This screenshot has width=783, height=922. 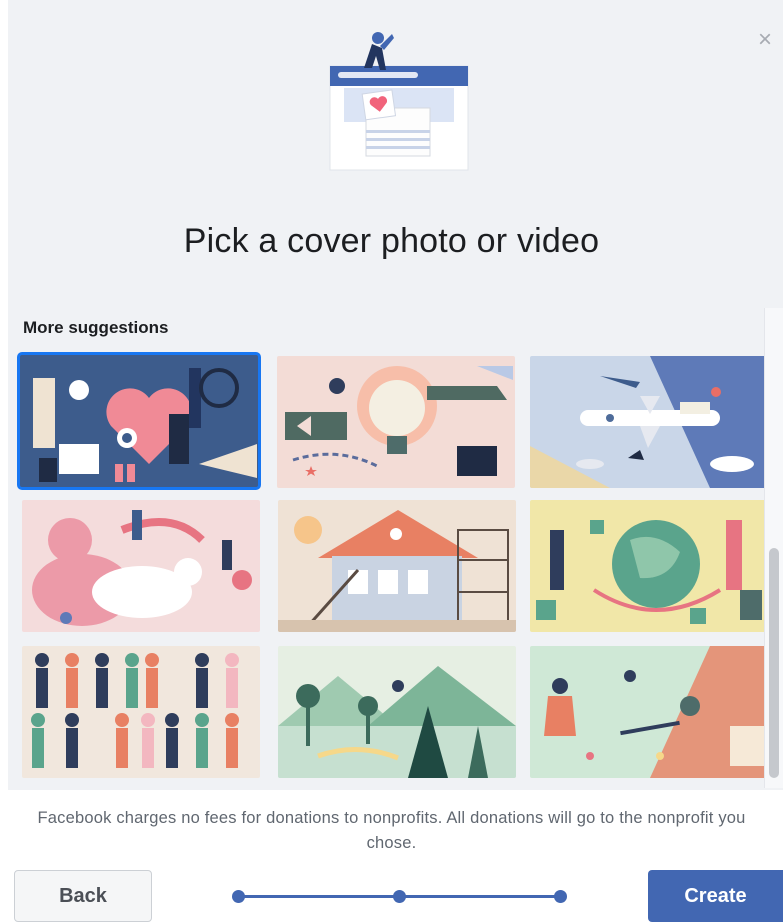 I want to click on cover-option-heart, so click(x=139, y=421).